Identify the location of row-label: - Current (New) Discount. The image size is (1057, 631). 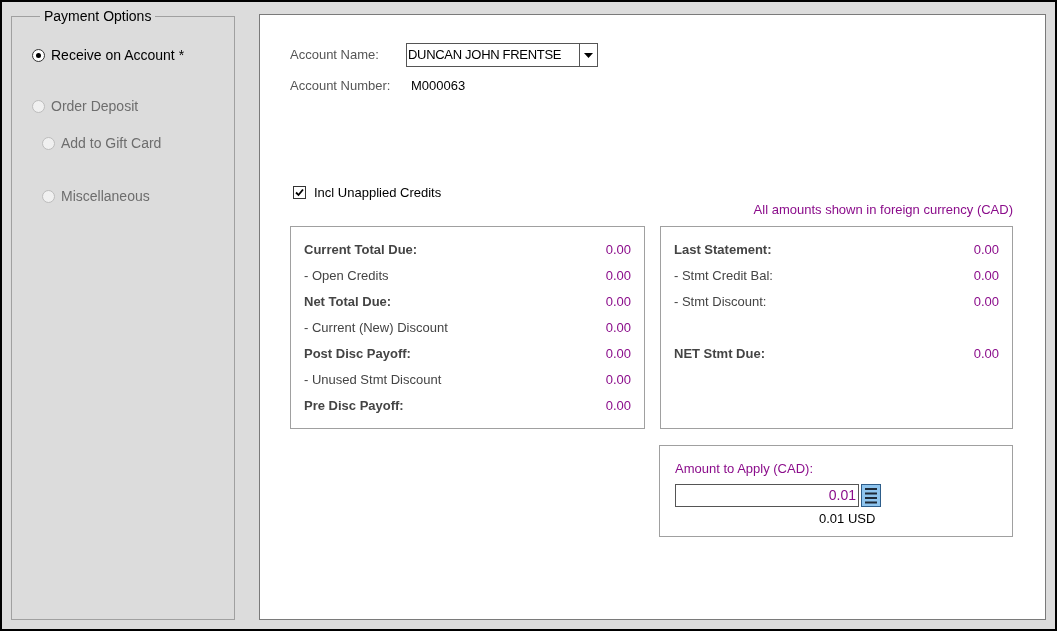
(376, 327).